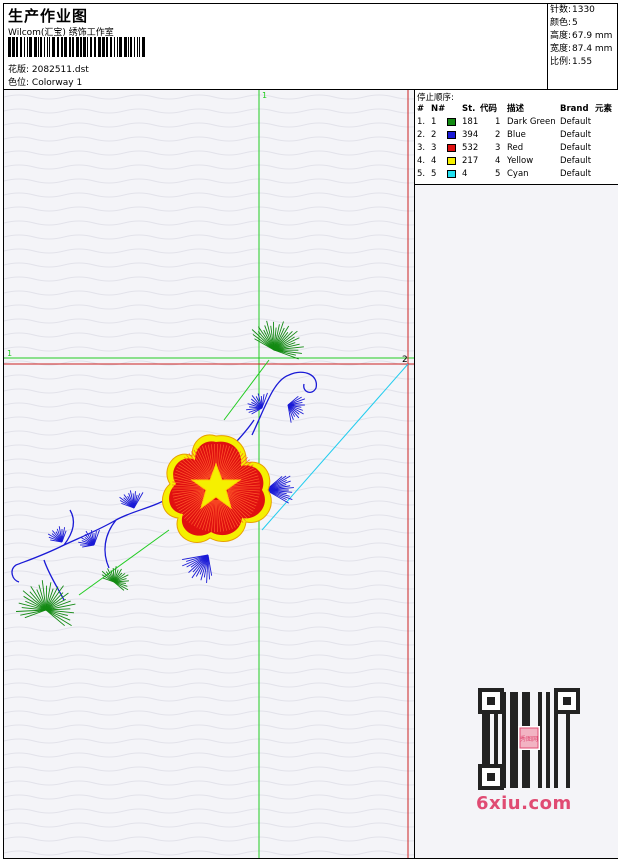 The height and width of the screenshot is (861, 620). What do you see at coordinates (48, 16) in the screenshot?
I see `sheet-title: 生产作业图` at bounding box center [48, 16].